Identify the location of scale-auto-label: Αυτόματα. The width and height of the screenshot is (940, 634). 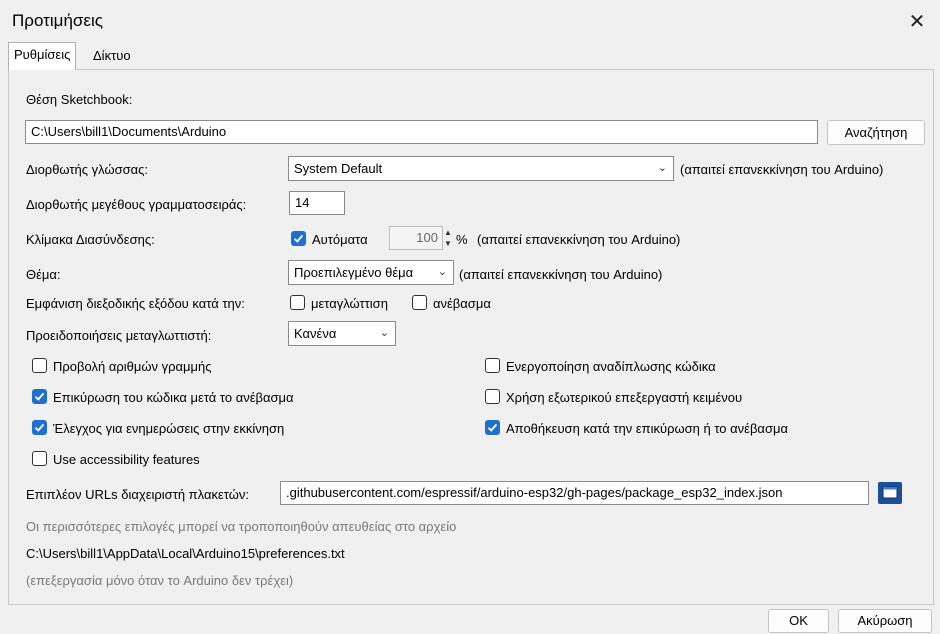
(340, 239).